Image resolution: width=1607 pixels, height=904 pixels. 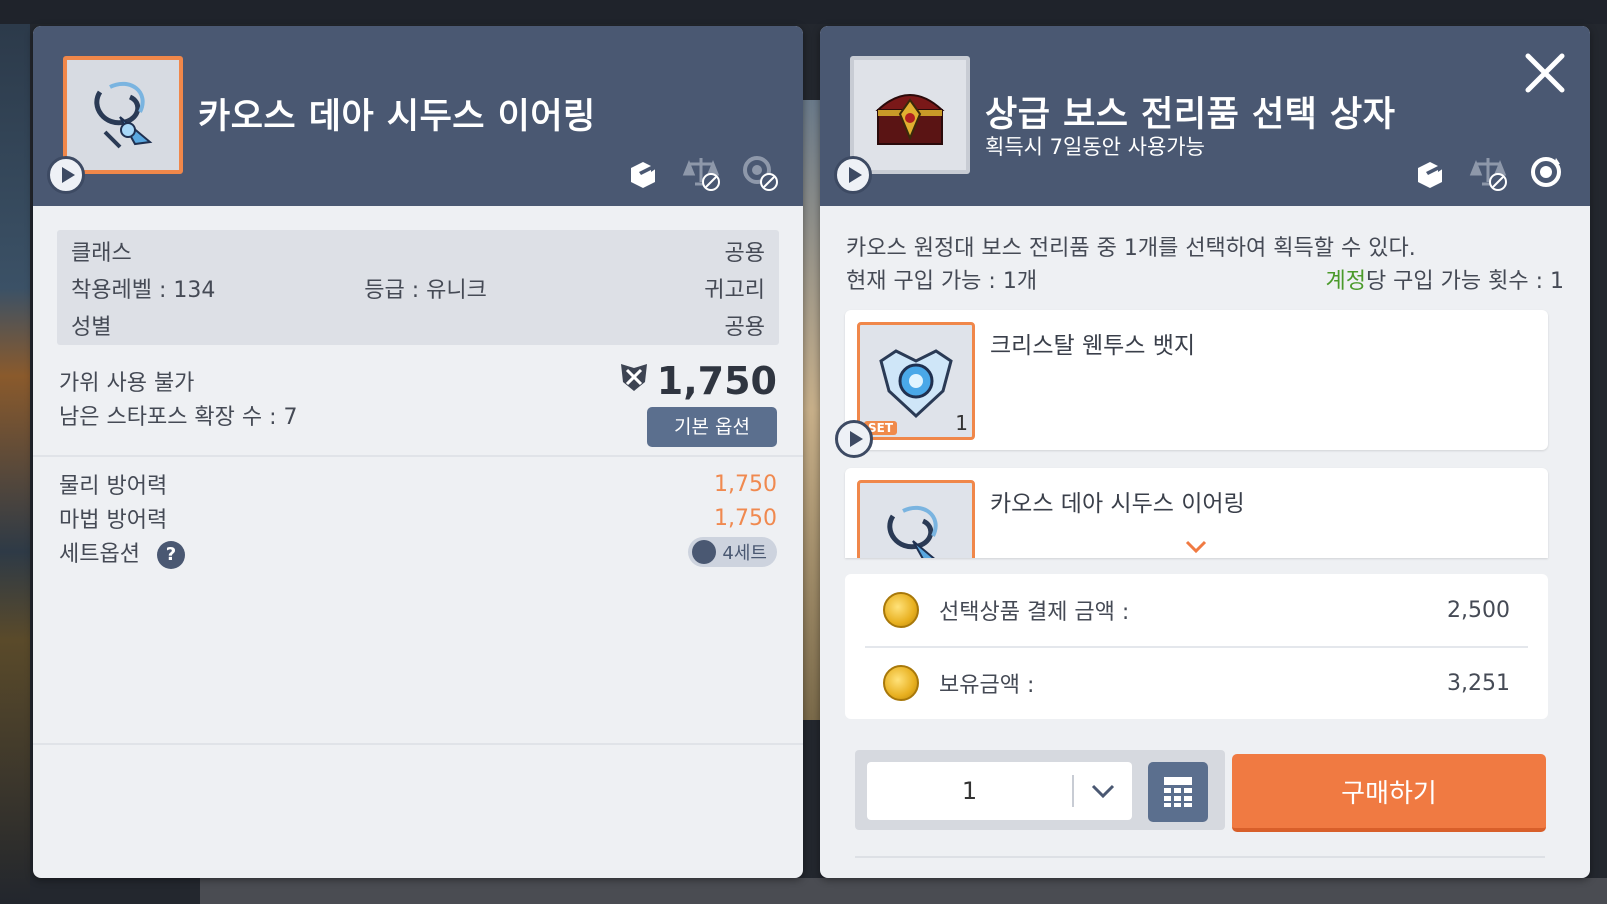 What do you see at coordinates (418, 401) in the screenshot?
I see `item-status-section: 가위 사용 불가 남은 스타포스 확장 수 : 7 1,750 기본 옵션` at bounding box center [418, 401].